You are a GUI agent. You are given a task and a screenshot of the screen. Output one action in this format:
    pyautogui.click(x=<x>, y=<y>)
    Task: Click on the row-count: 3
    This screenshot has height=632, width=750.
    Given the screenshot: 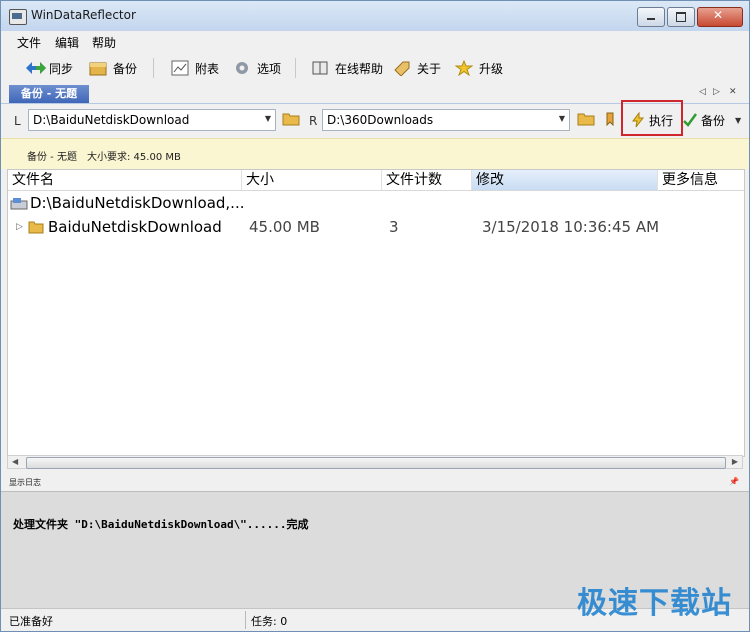 What is the action you would take?
    pyautogui.click(x=394, y=227)
    